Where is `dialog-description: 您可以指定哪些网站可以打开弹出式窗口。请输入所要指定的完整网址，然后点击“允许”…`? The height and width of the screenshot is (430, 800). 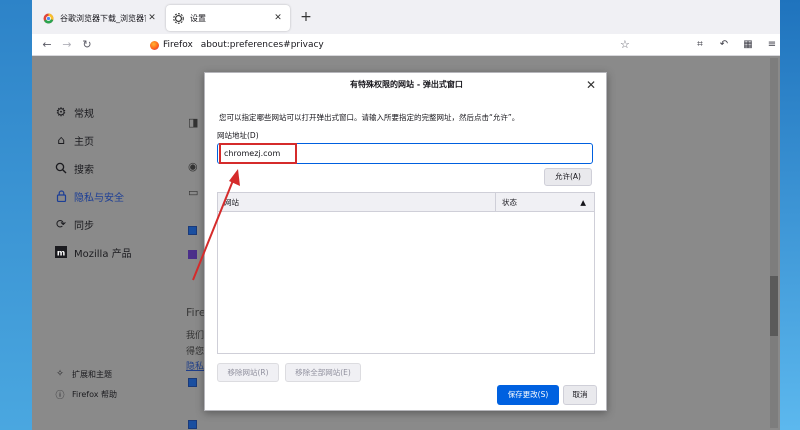
dialog-description: 您可以指定哪些网站可以打开弹出式窗口。请输入所要指定的完整网址，然后点击“允许”… is located at coordinates (369, 117).